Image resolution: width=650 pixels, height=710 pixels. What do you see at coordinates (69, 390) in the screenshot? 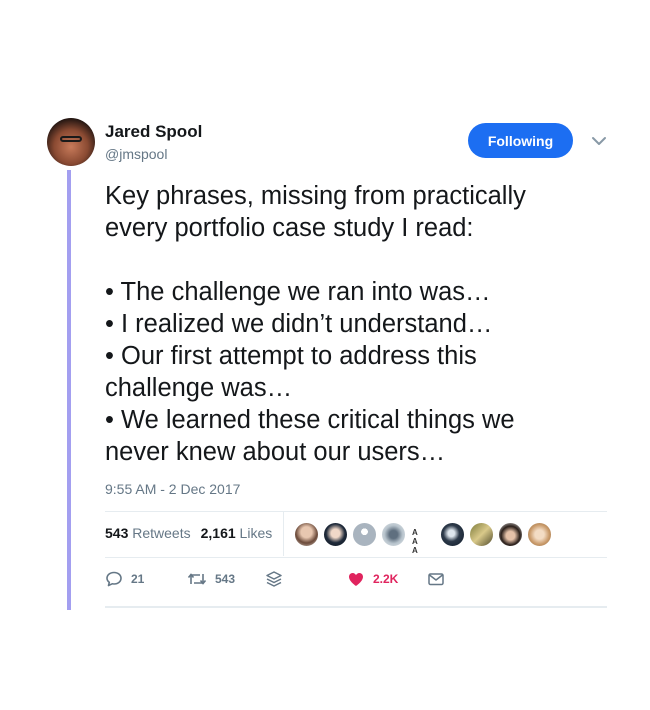
I see `thread-line` at bounding box center [69, 390].